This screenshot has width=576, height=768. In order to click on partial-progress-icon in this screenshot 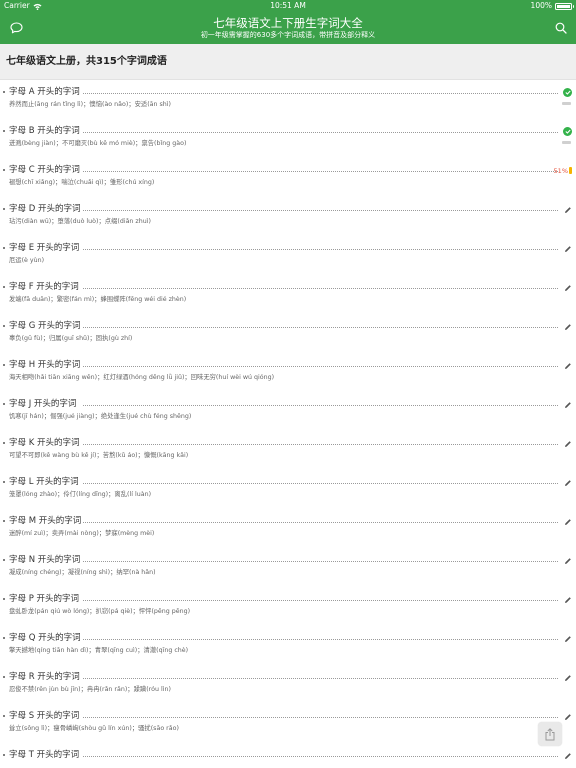, I will do `click(570, 170)`.